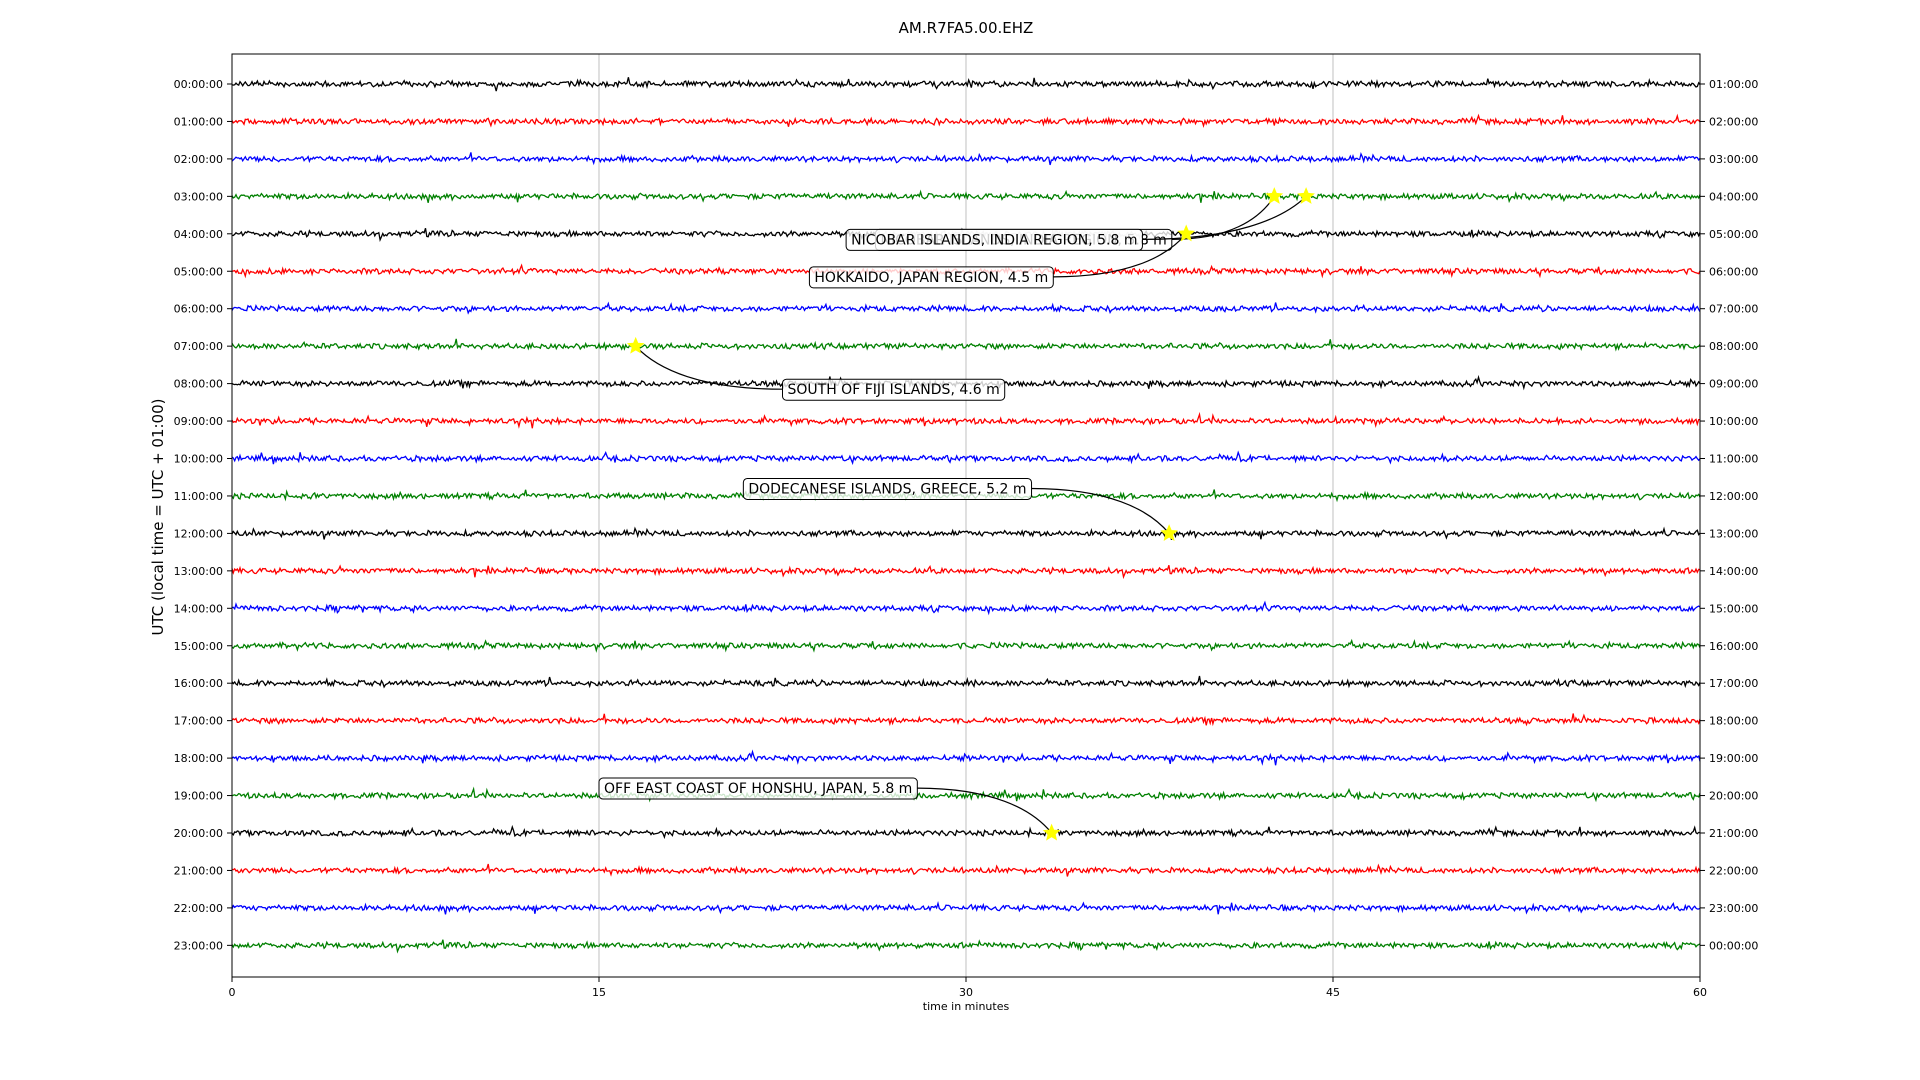  What do you see at coordinates (1733, 833) in the screenshot?
I see `y-tick-label-local: 21:00:00` at bounding box center [1733, 833].